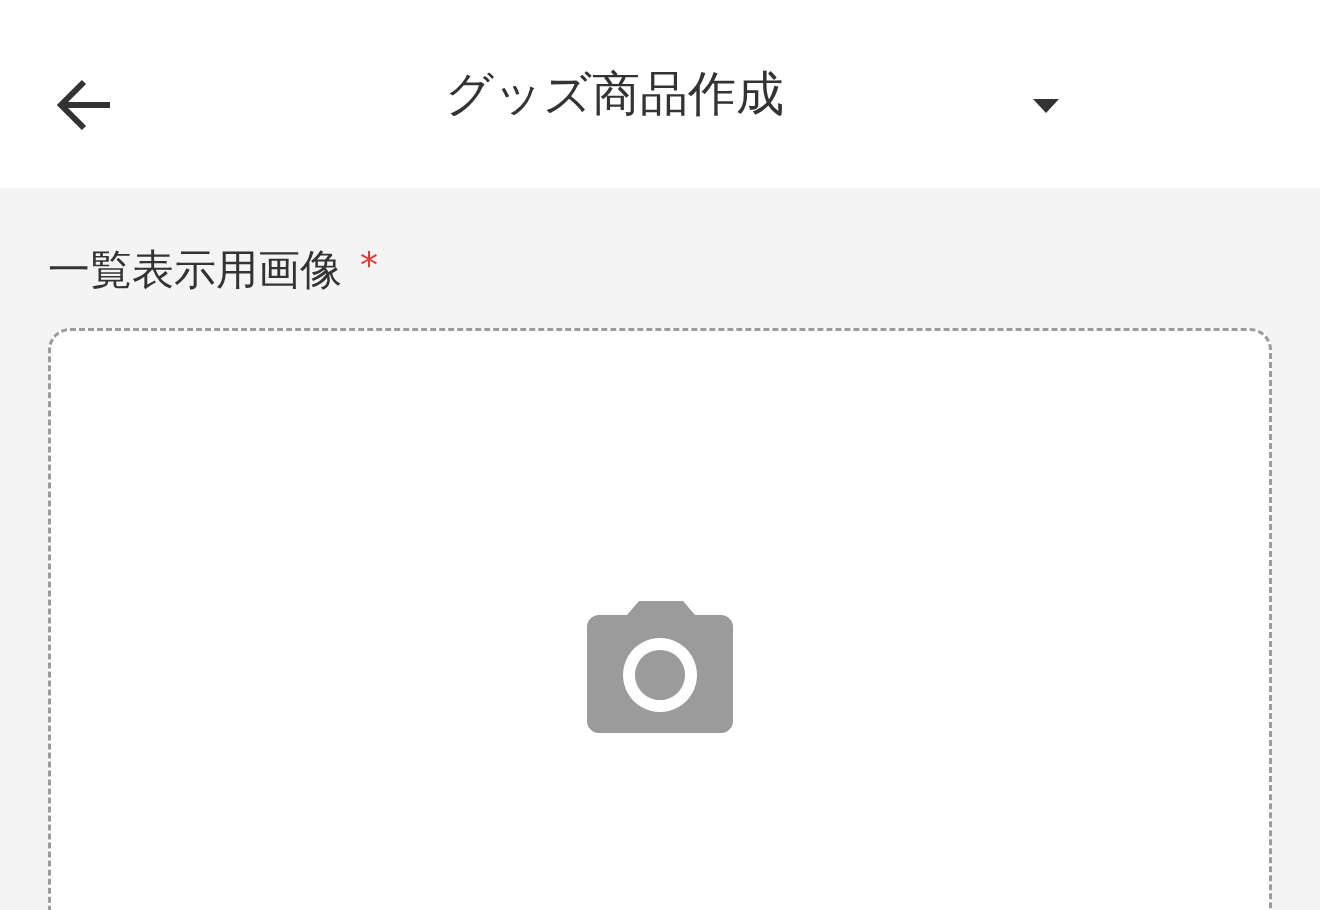  Describe the element at coordinates (660, 667) in the screenshot. I see `camera-icon` at that location.